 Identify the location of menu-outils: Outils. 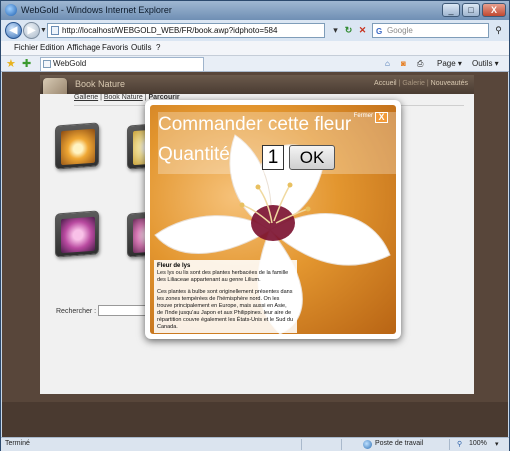
(141, 47).